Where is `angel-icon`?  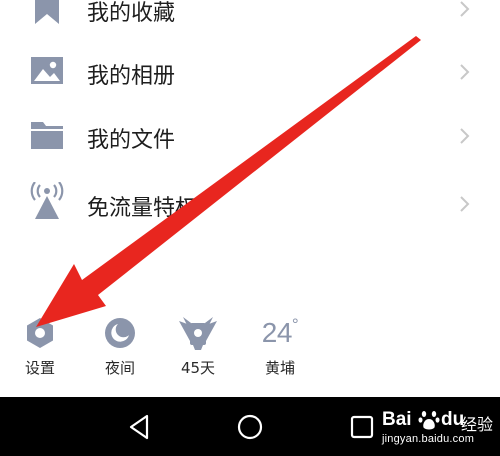 angel-icon is located at coordinates (198, 333).